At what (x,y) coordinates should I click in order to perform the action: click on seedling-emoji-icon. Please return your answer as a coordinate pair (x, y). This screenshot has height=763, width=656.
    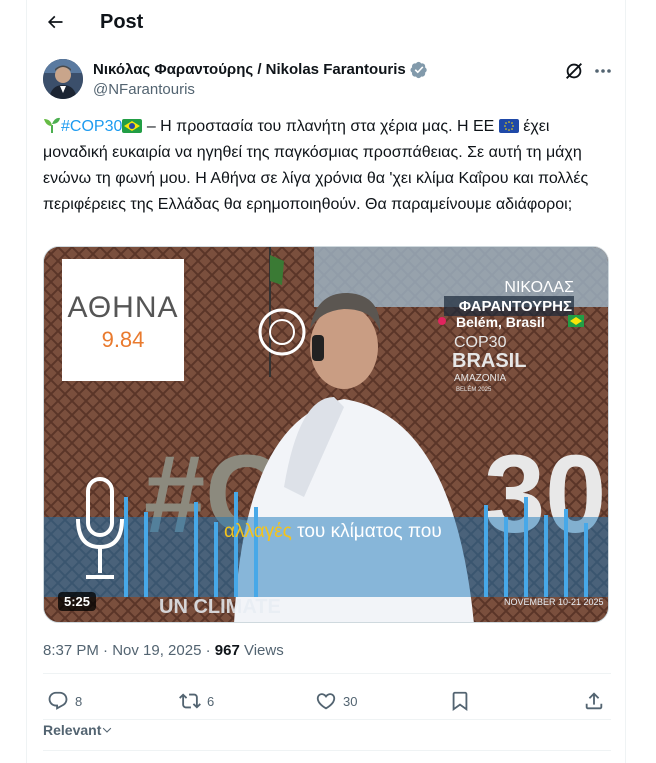
    Looking at the image, I should click on (52, 125).